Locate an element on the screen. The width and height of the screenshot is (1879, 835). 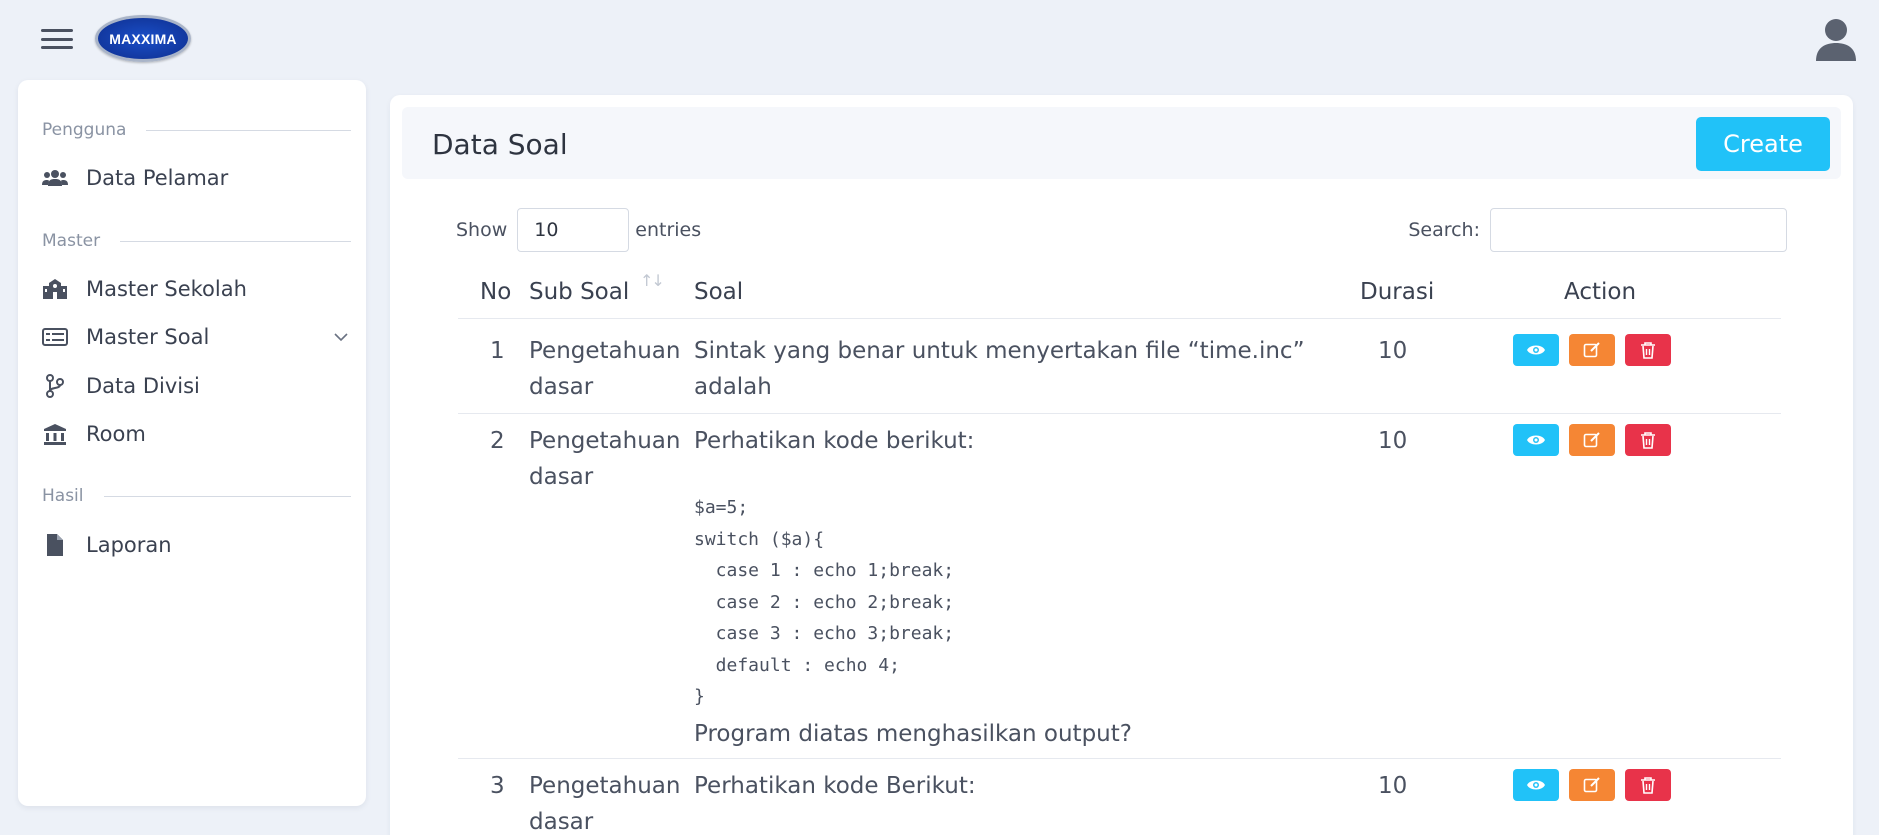
search-input is located at coordinates (1638, 230).